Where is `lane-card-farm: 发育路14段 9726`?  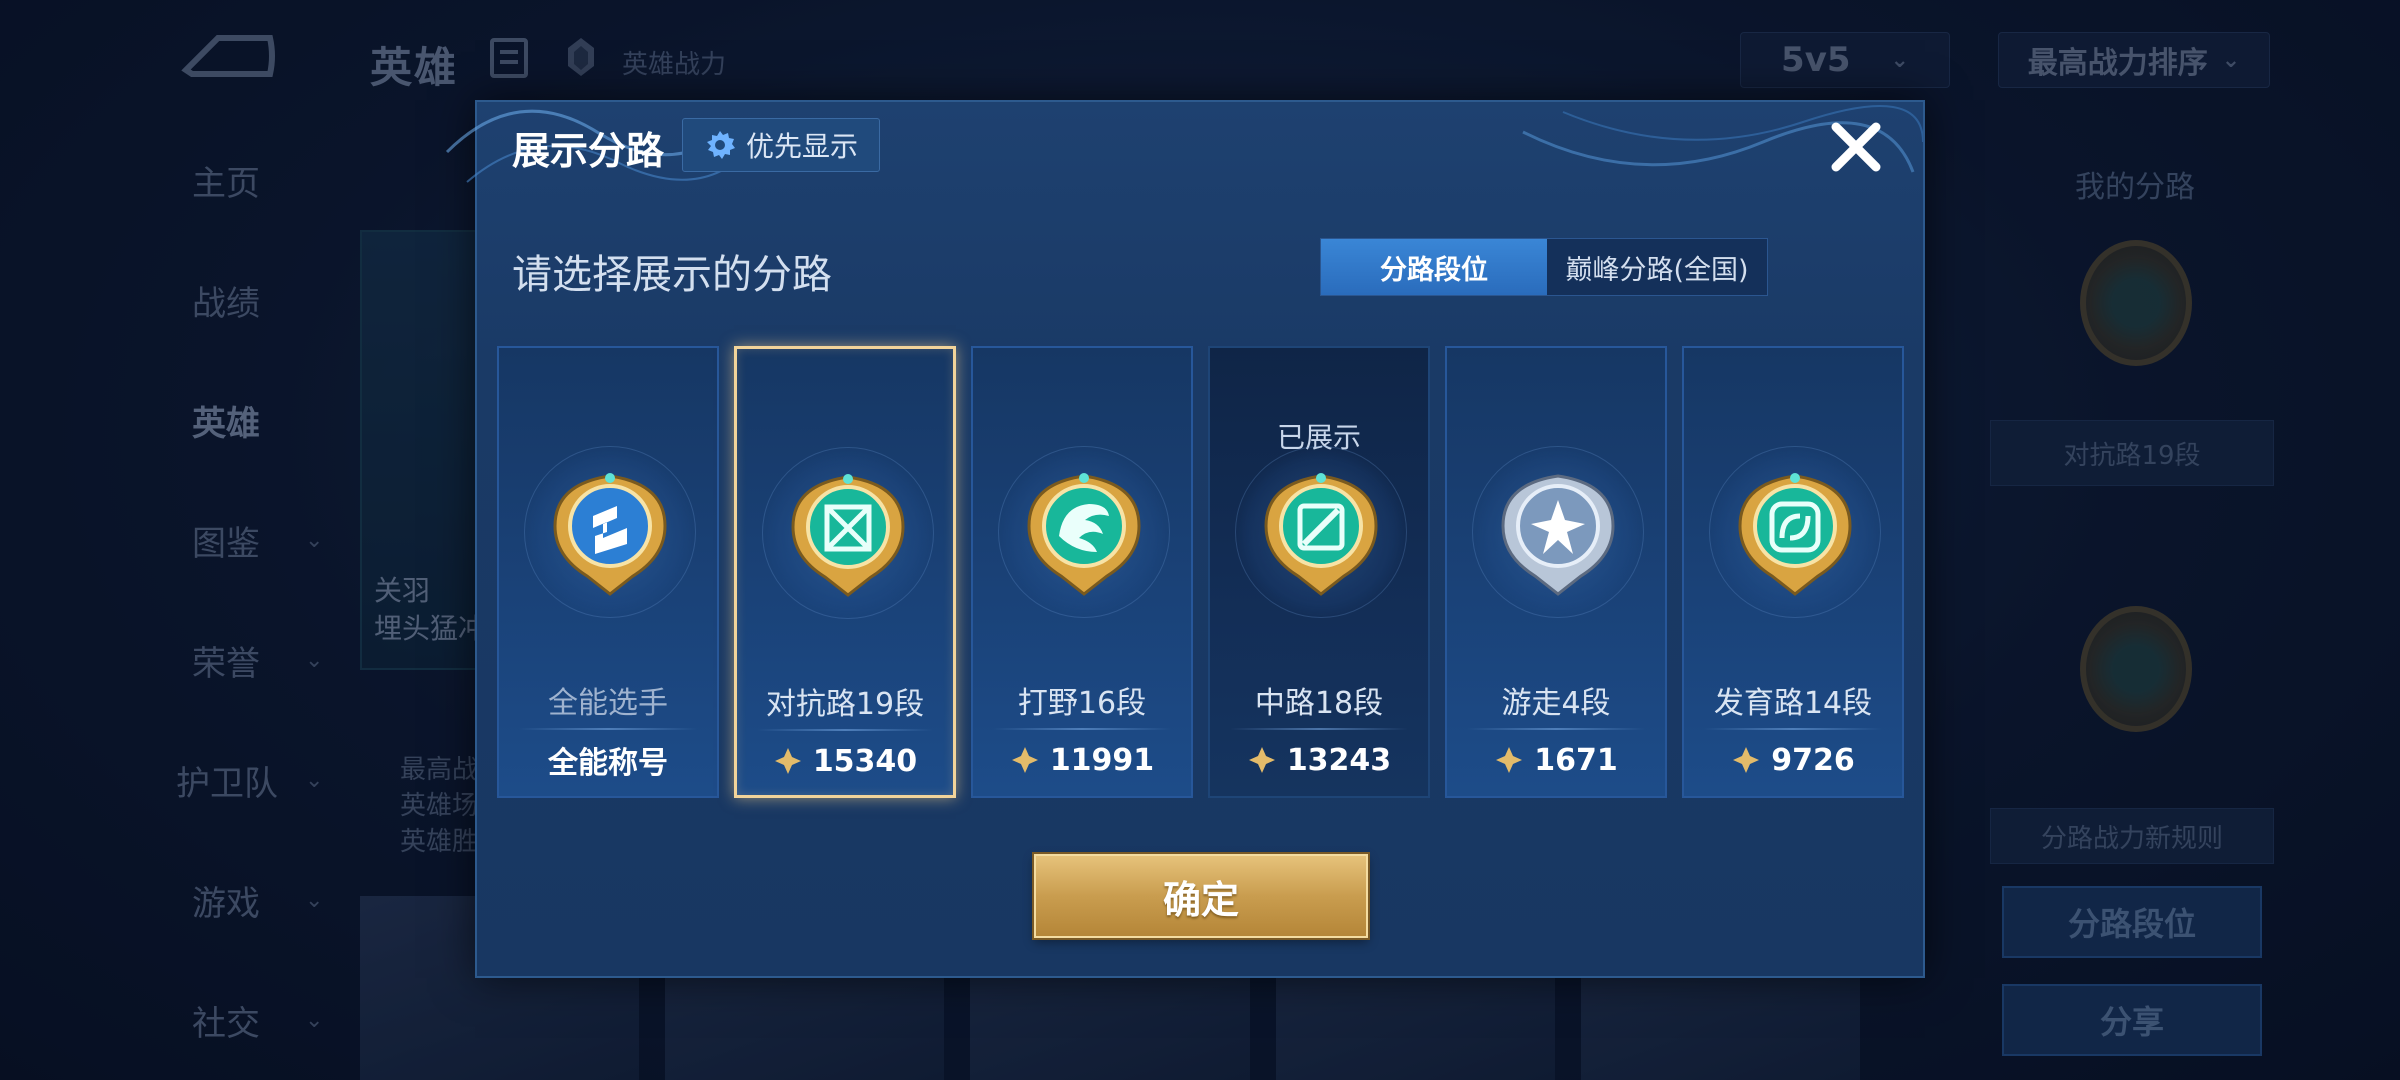
lane-card-farm: 发育路14段 9726 is located at coordinates (1793, 572).